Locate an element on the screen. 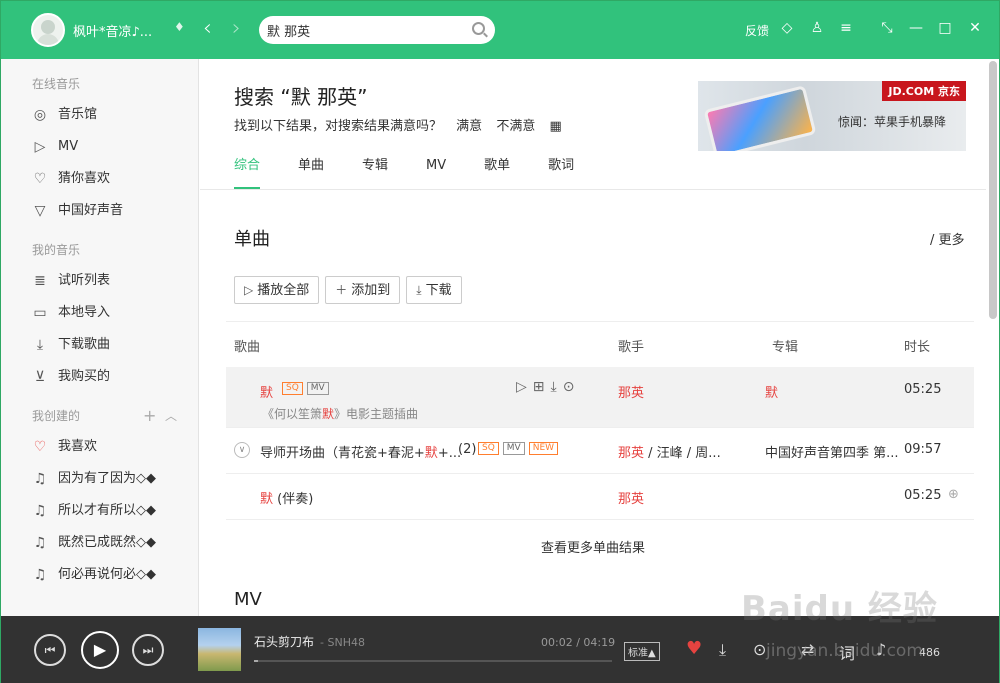 Image resolution: width=1000 pixels, height=683 pixels. main-scrollbar is located at coordinates (993, 190).